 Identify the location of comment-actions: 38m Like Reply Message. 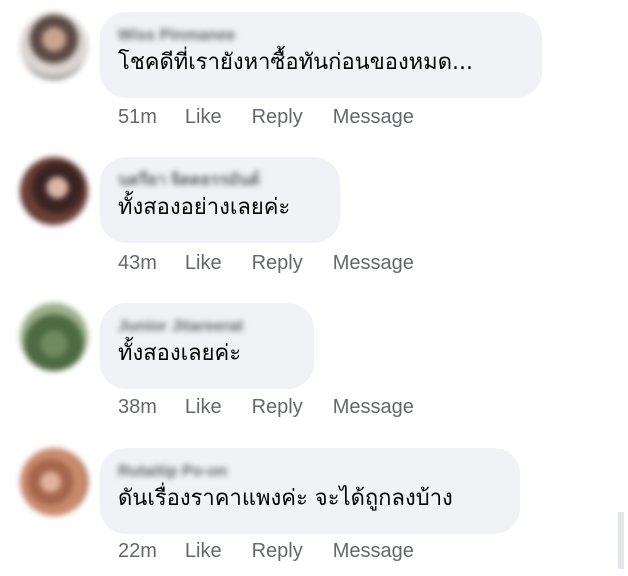
(266, 407).